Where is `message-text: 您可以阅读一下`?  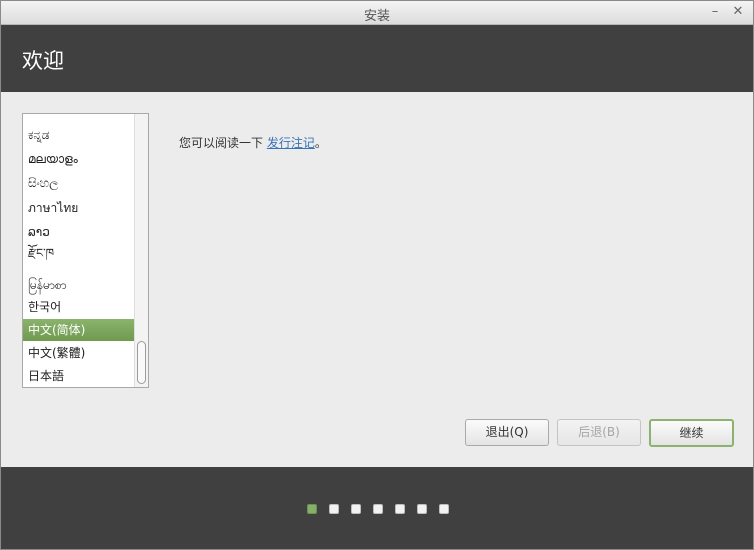
message-text: 您可以阅读一下 is located at coordinates (223, 143).